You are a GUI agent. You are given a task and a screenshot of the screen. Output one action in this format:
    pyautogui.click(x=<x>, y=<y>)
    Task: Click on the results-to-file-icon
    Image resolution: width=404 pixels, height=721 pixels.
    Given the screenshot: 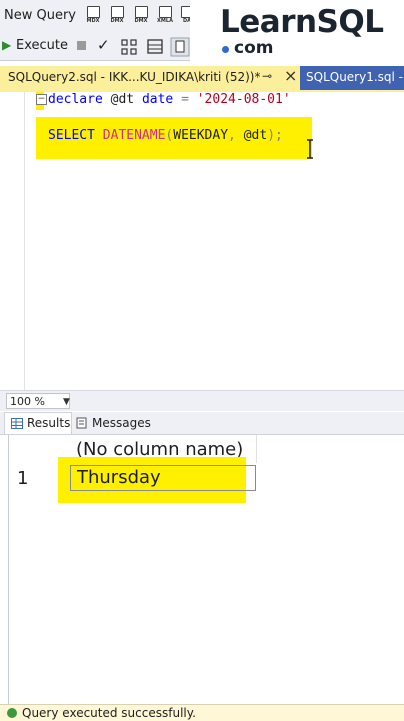 What is the action you would take?
    pyautogui.click(x=180, y=47)
    